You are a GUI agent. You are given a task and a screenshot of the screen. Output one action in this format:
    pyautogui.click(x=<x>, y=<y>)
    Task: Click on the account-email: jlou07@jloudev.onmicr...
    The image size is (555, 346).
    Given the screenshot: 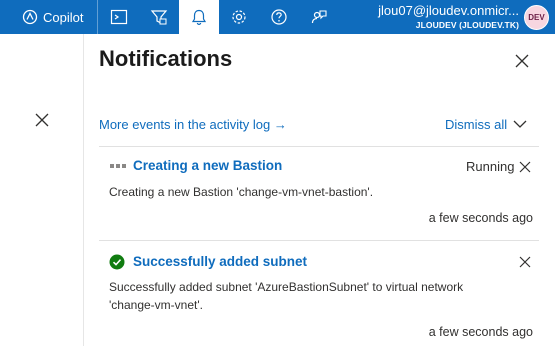 What is the action you would take?
    pyautogui.click(x=448, y=10)
    